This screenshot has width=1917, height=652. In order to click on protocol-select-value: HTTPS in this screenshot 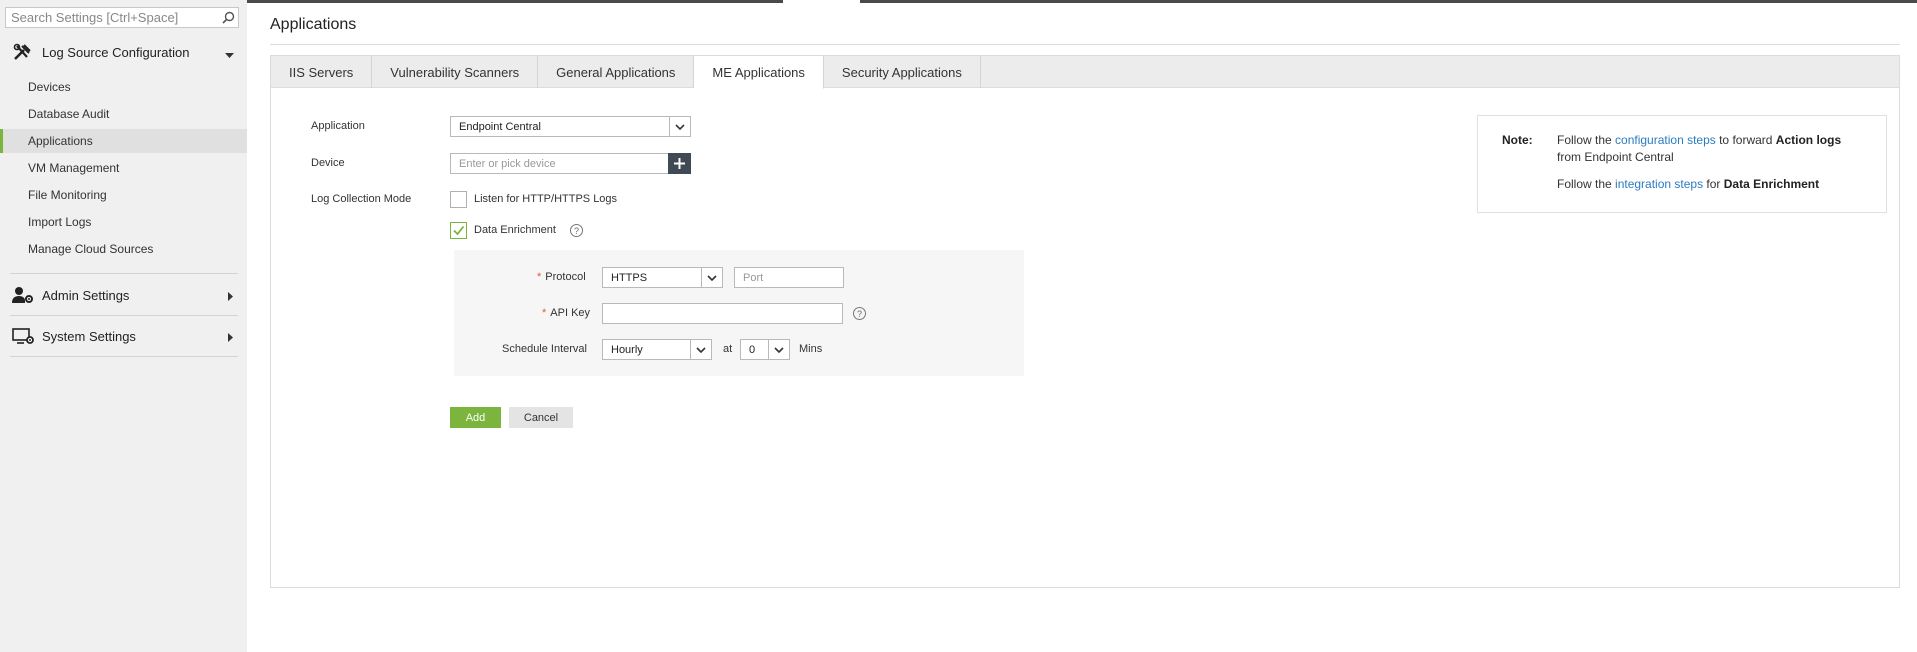, I will do `click(629, 277)`.